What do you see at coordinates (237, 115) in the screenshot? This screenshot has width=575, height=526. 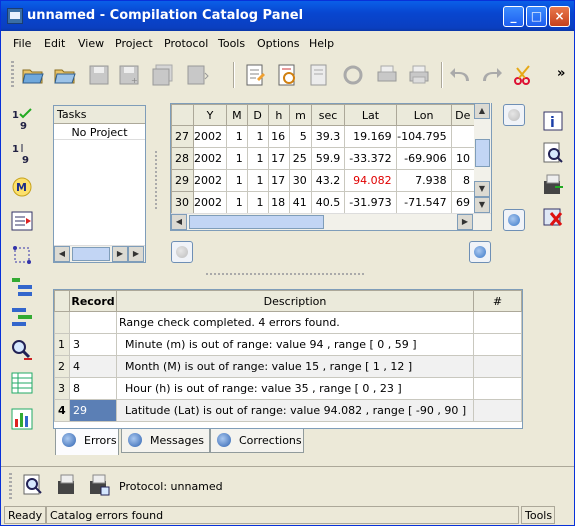 I see `grid-col-header: M` at bounding box center [237, 115].